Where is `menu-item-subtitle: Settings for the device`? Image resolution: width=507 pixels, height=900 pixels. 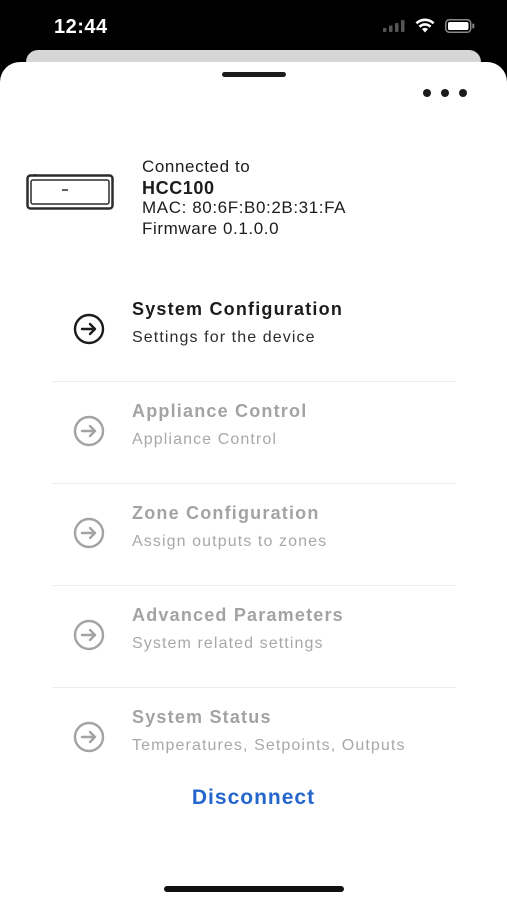 menu-item-subtitle: Settings for the device is located at coordinates (224, 337).